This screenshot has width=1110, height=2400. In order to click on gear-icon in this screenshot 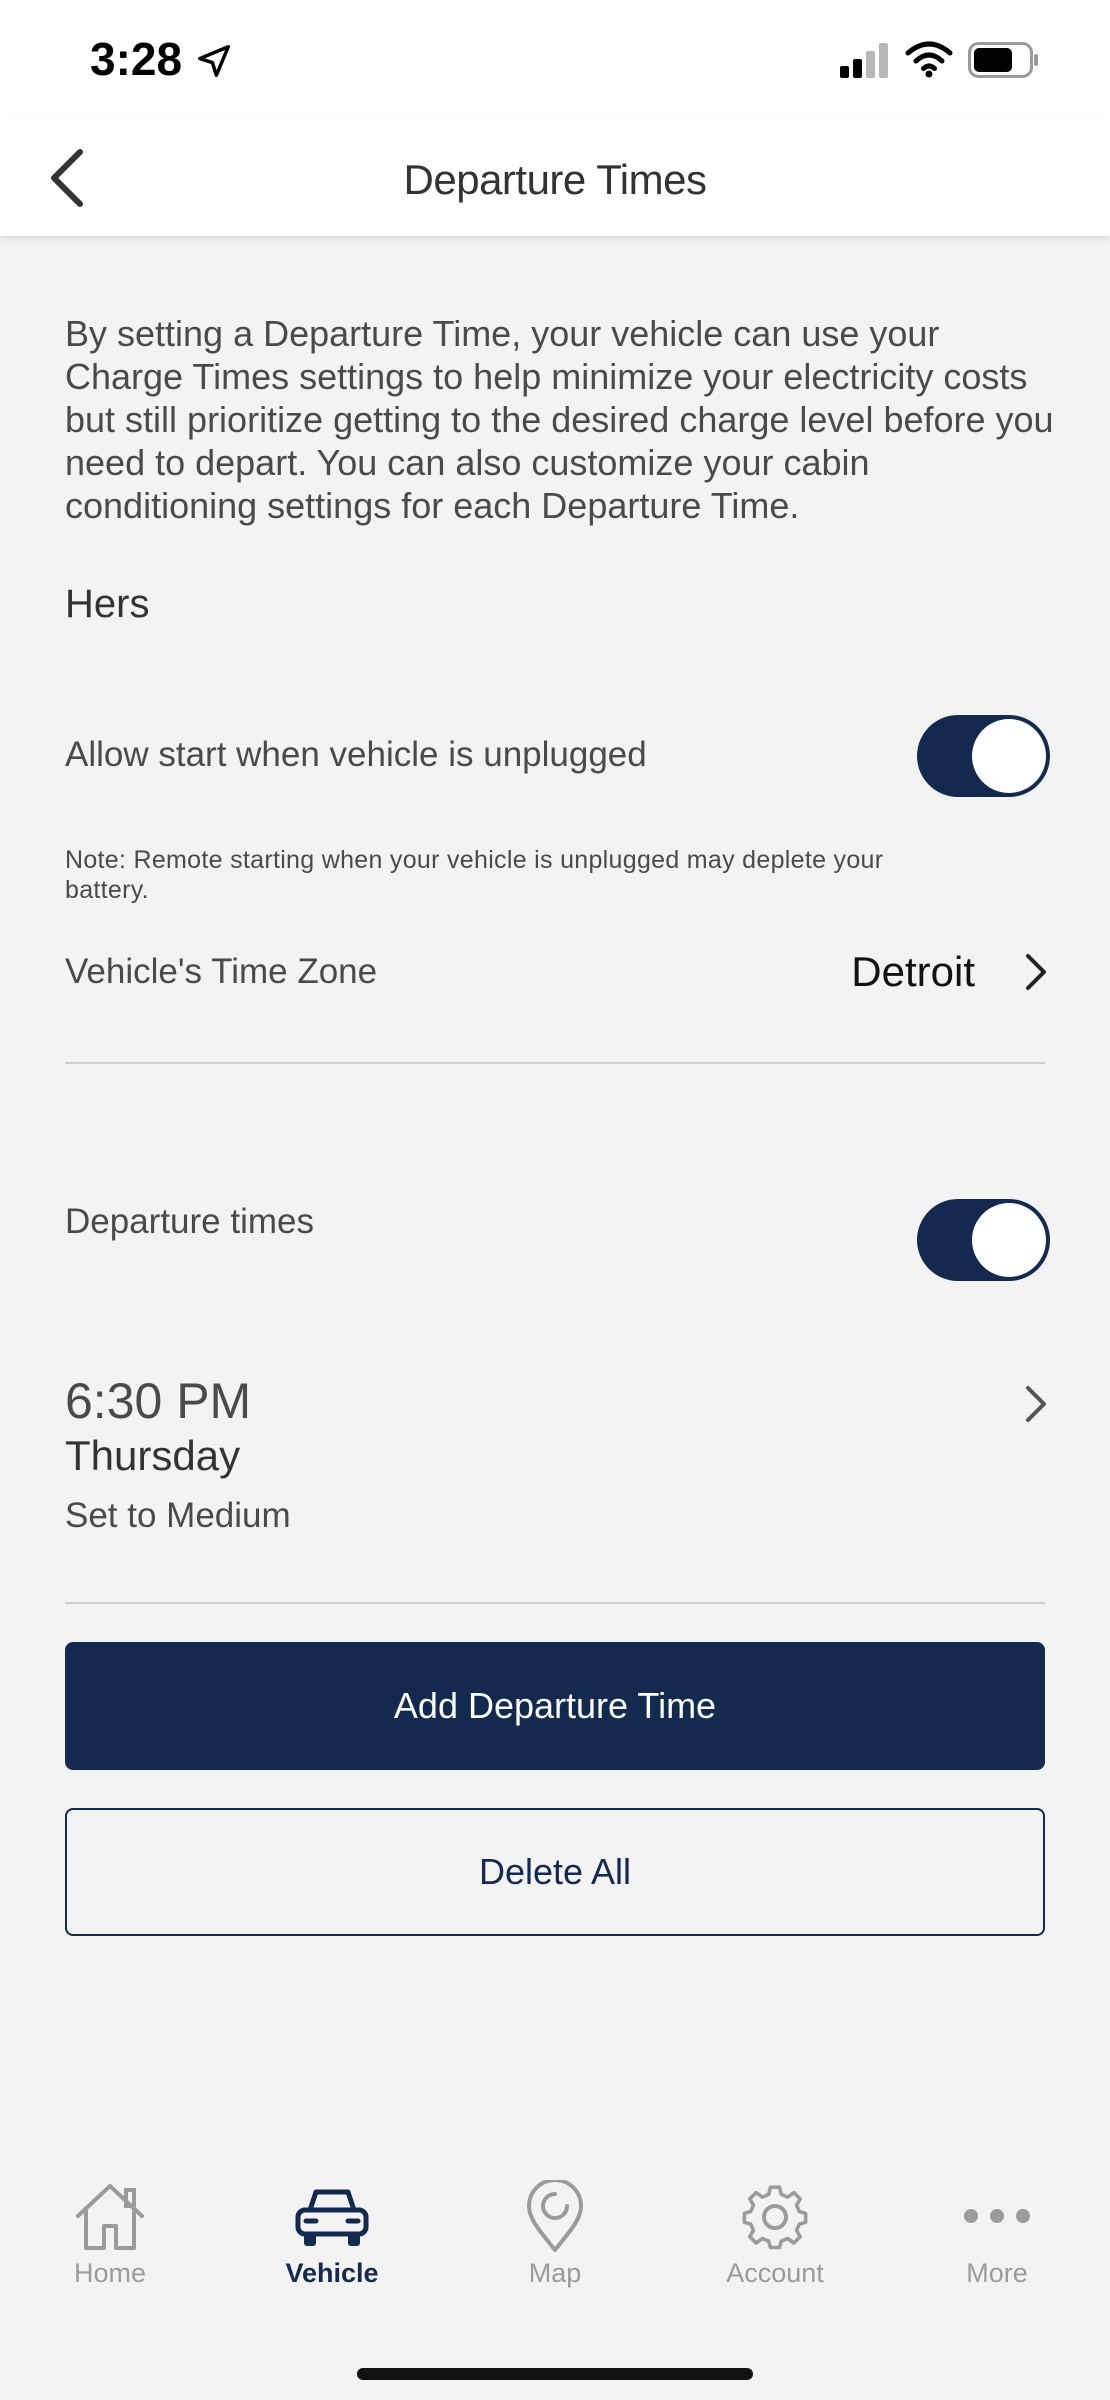, I will do `click(775, 2217)`.